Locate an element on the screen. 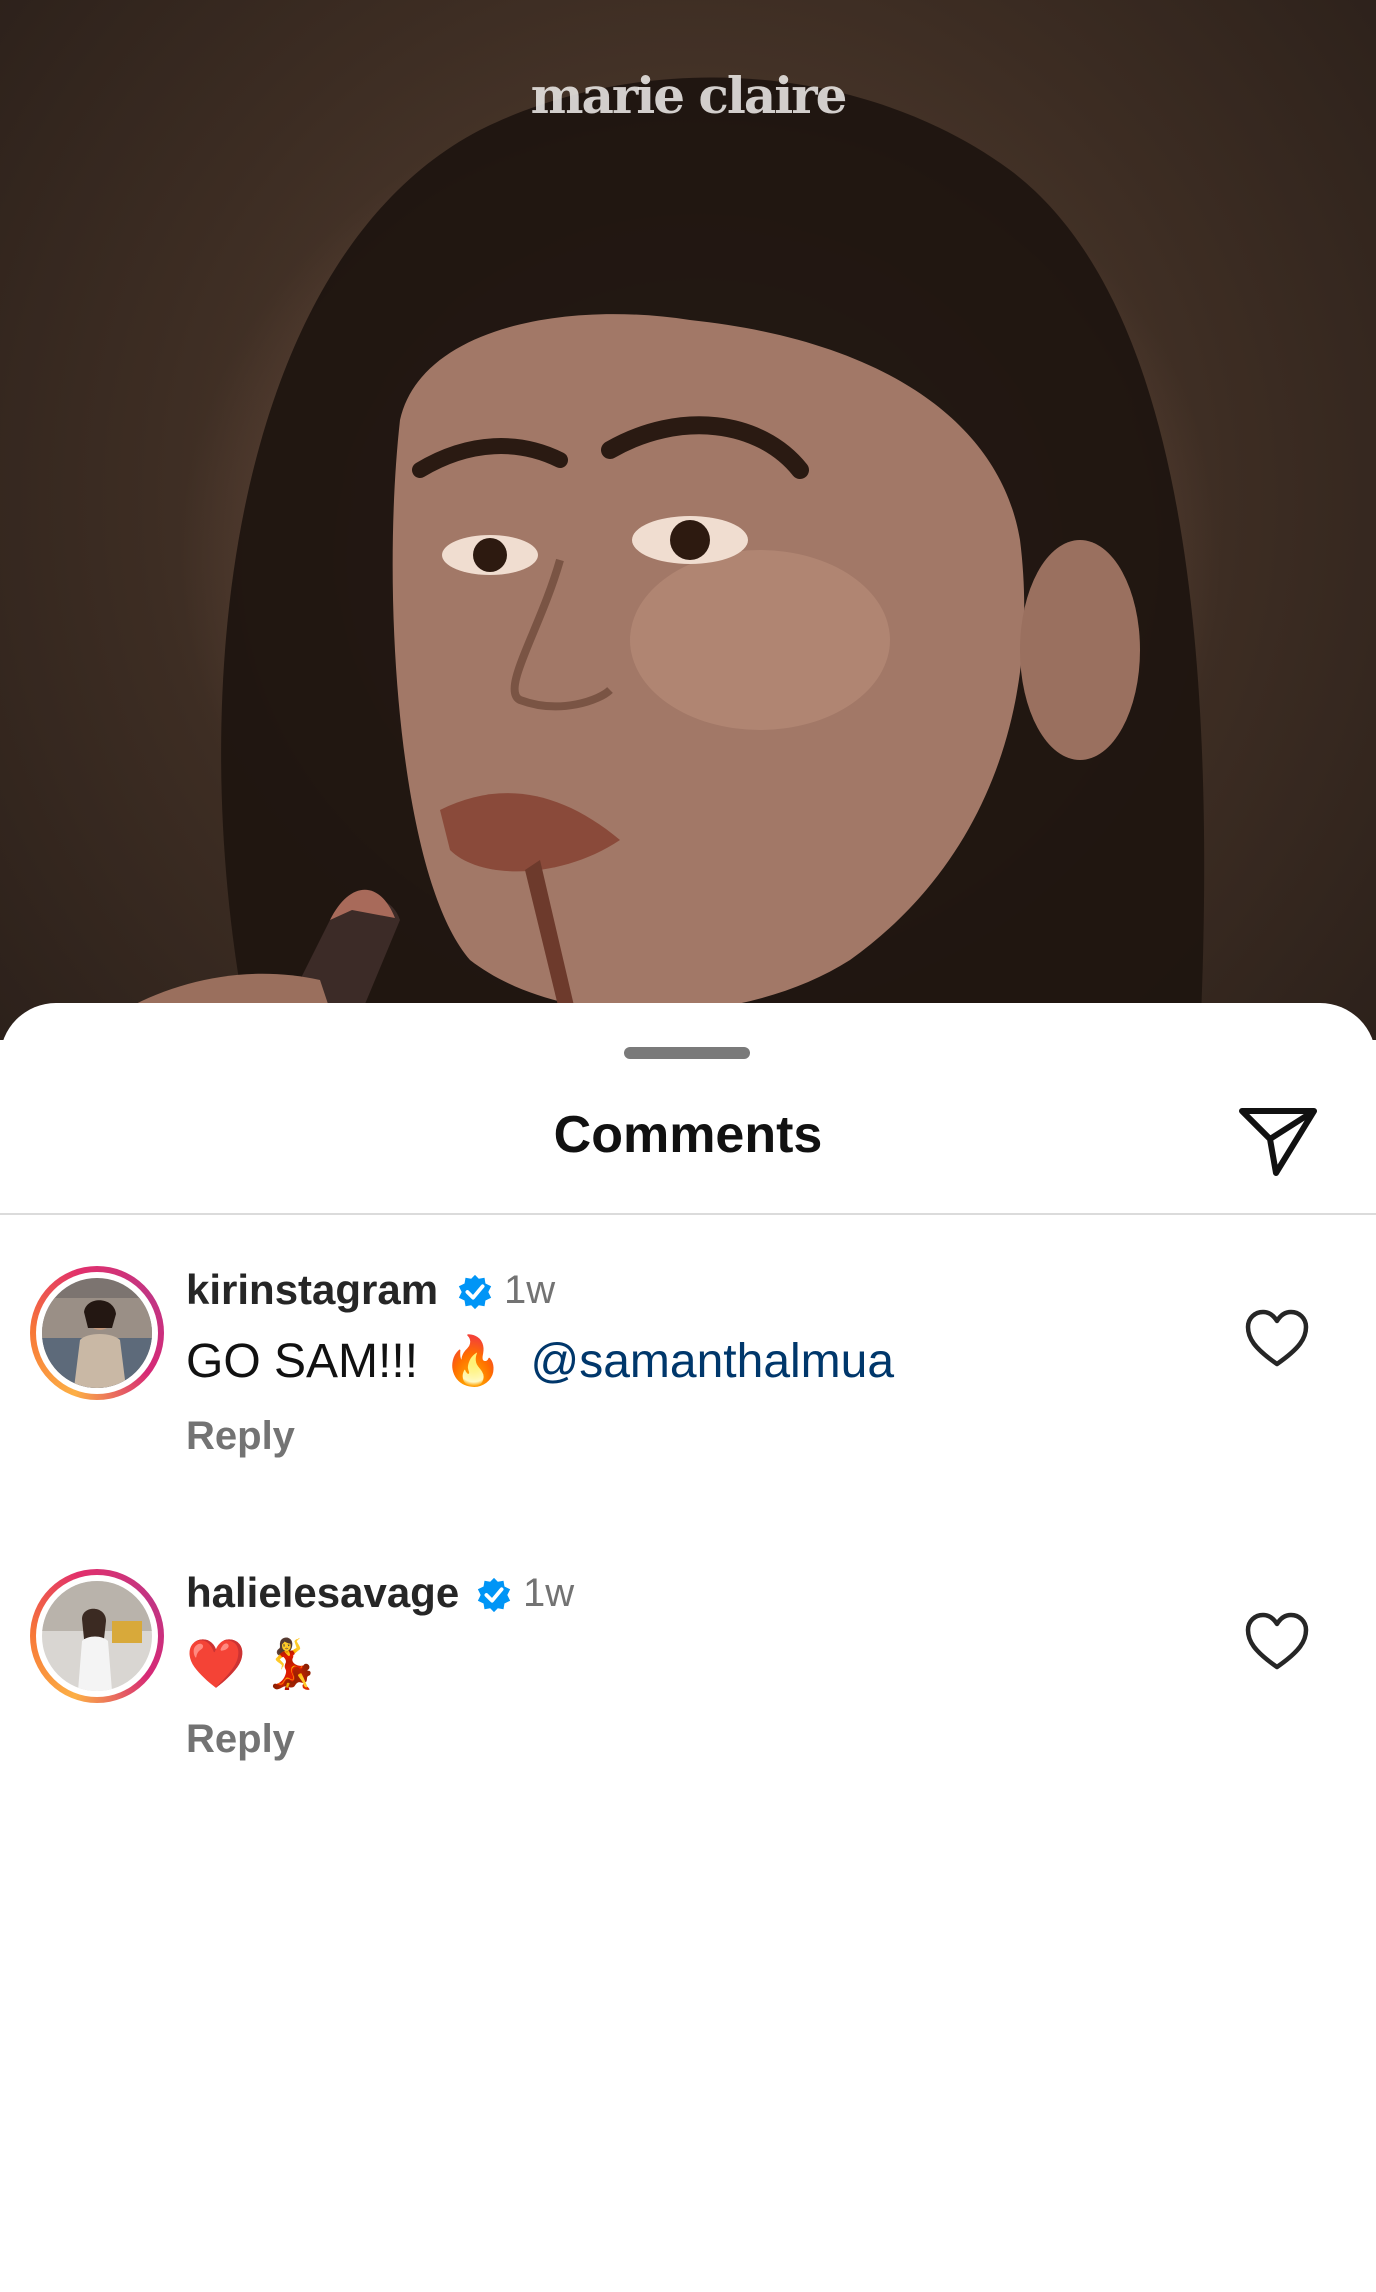 The height and width of the screenshot is (2292, 1376). comment-text: GO SAM!!! 🔥 @samanthalmua is located at coordinates (540, 1360).